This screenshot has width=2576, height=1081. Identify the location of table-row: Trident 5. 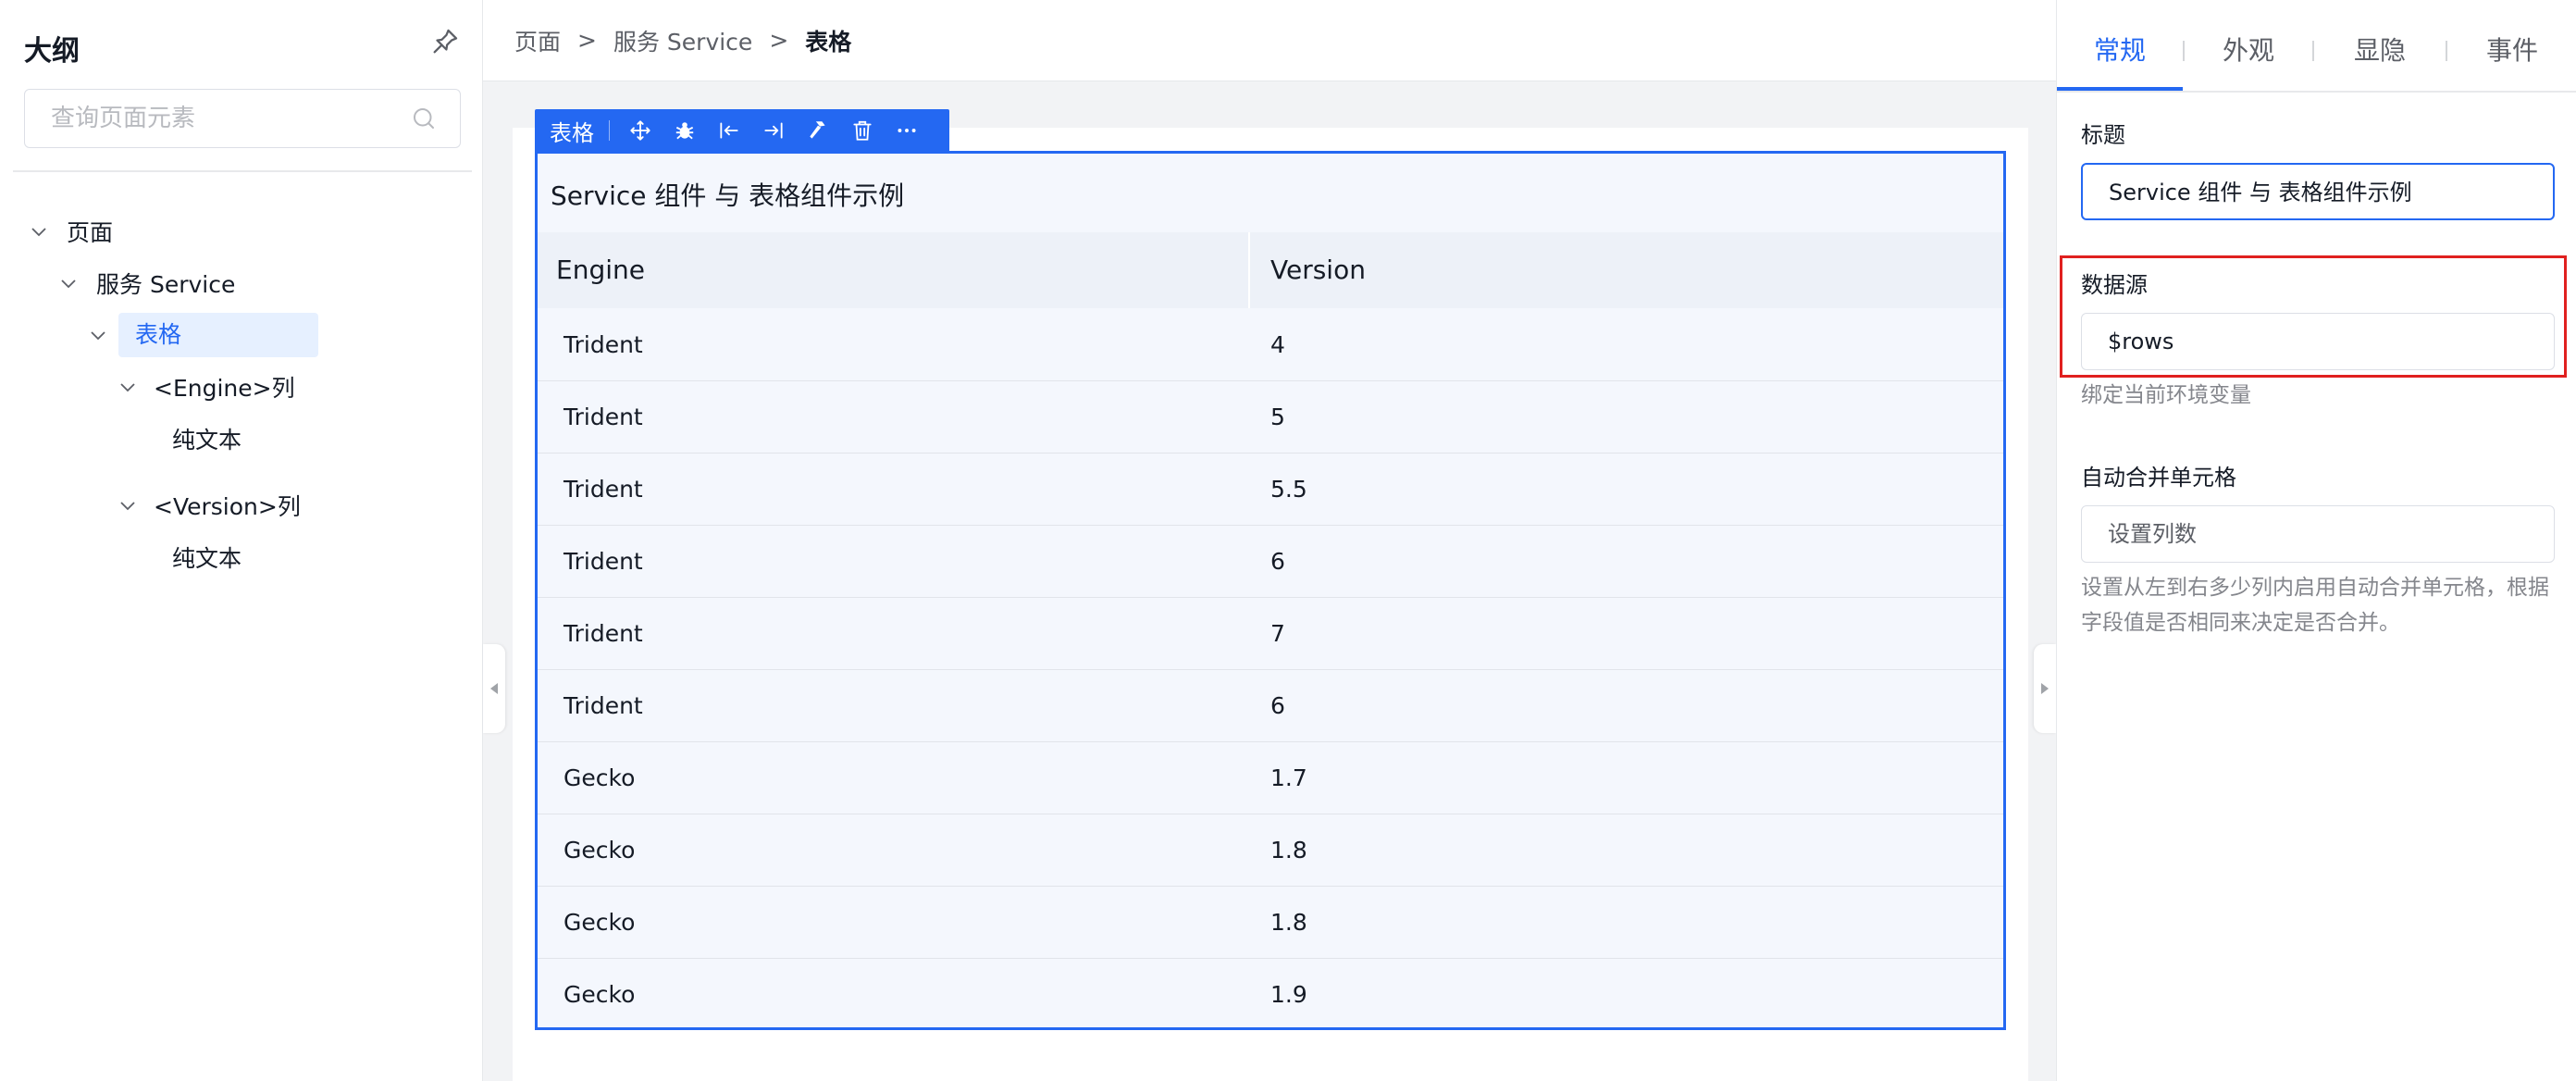
(1271, 416).